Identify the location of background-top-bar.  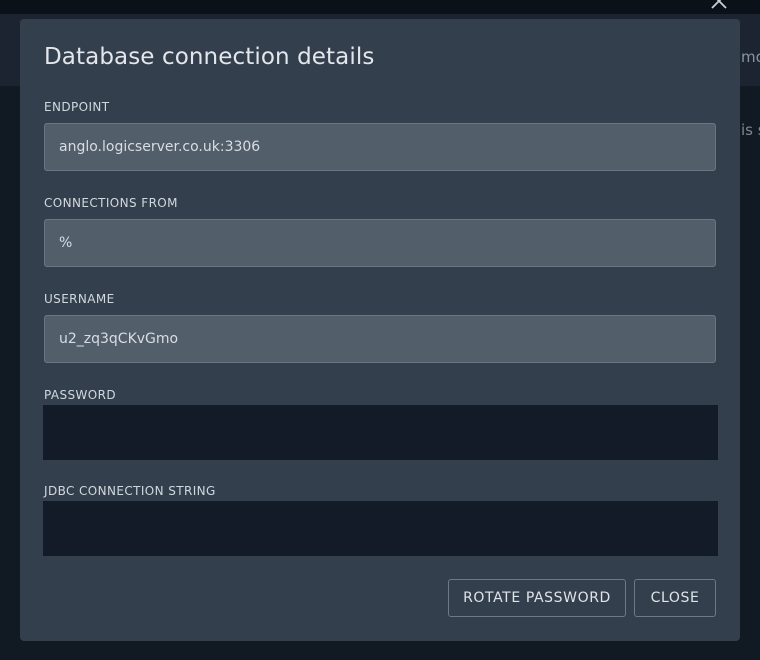
(380, 7).